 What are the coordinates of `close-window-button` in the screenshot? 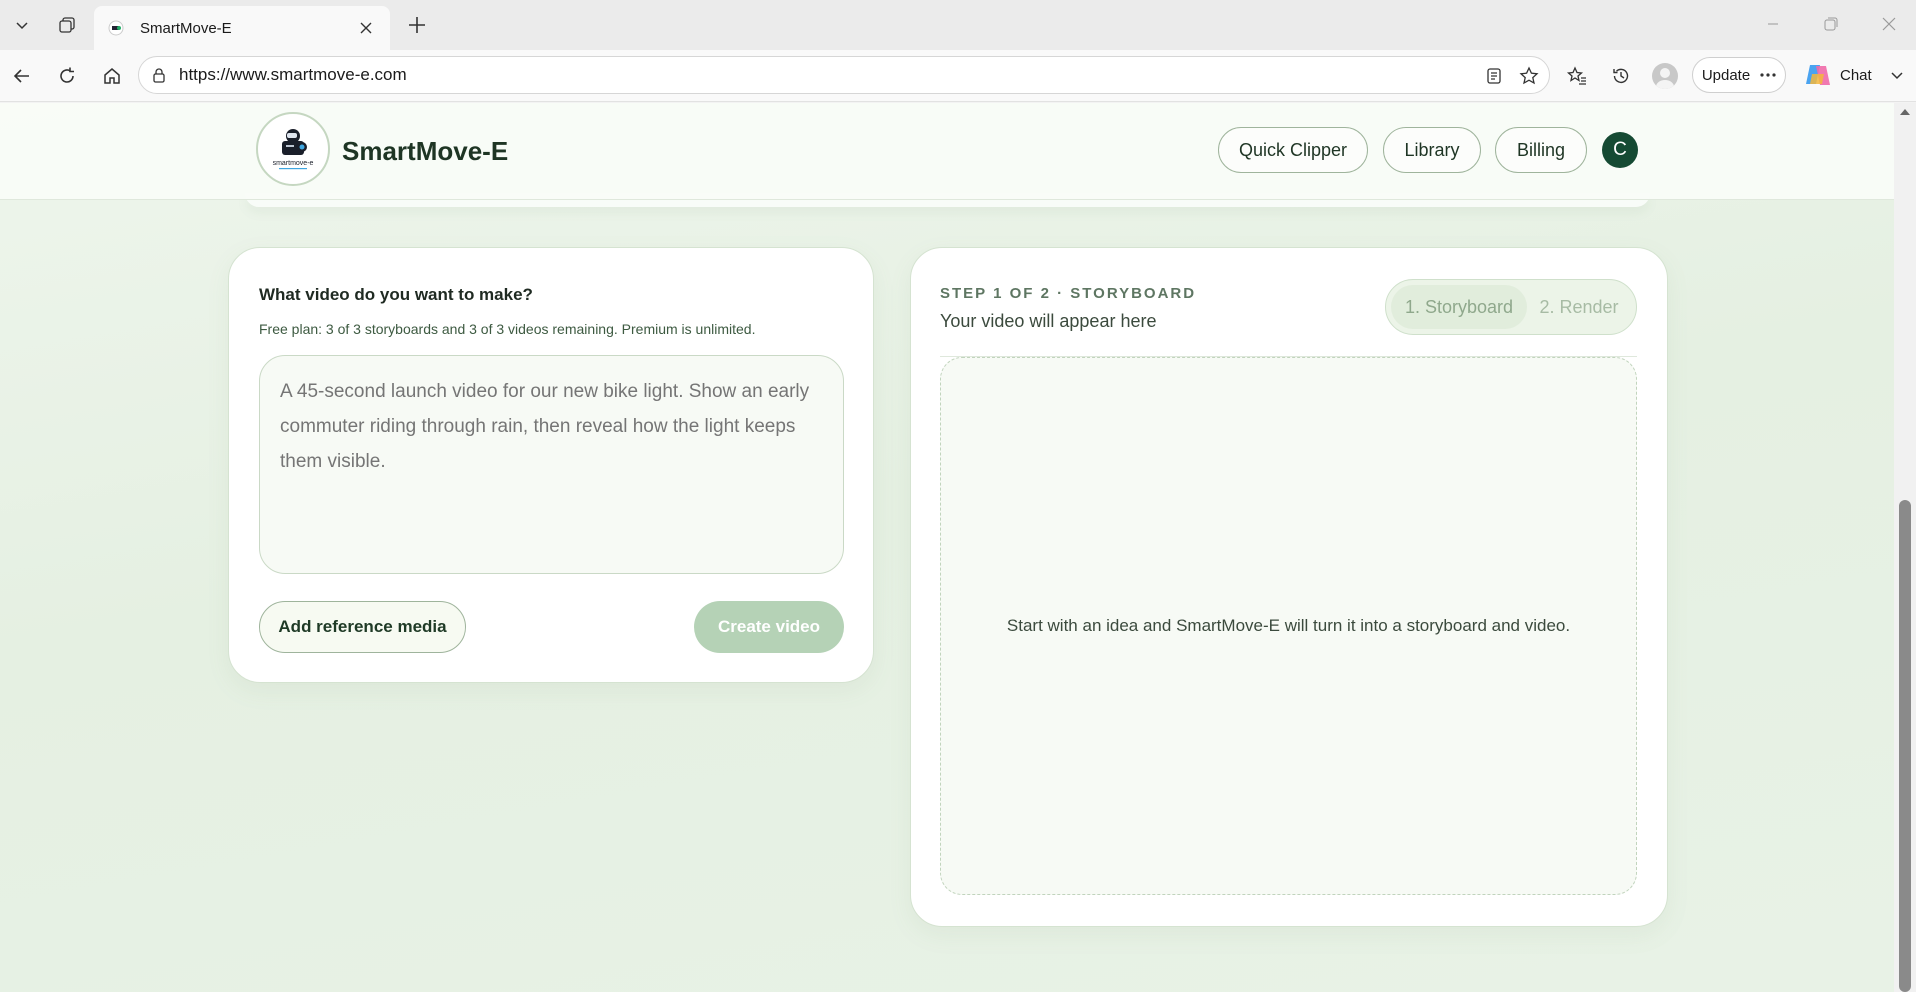 It's located at (1889, 24).